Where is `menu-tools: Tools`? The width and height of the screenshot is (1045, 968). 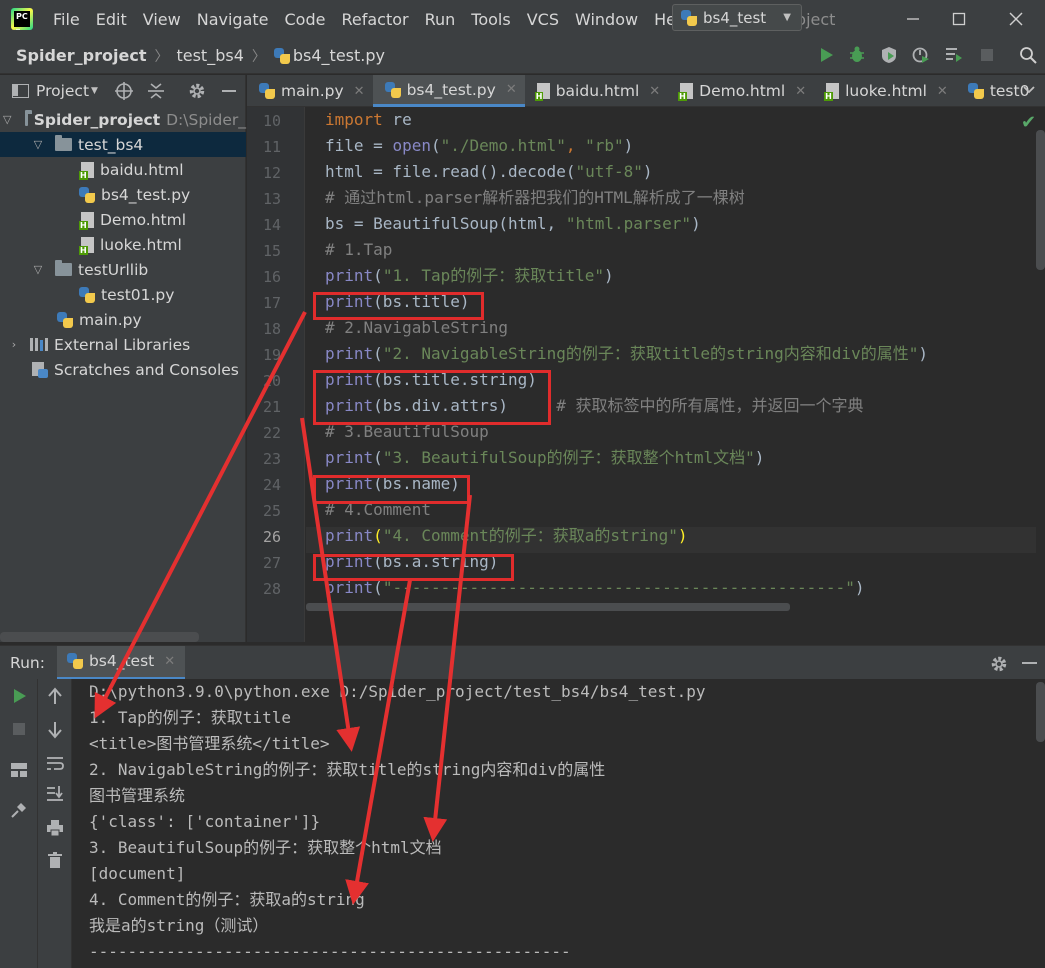 menu-tools: Tools is located at coordinates (490, 19).